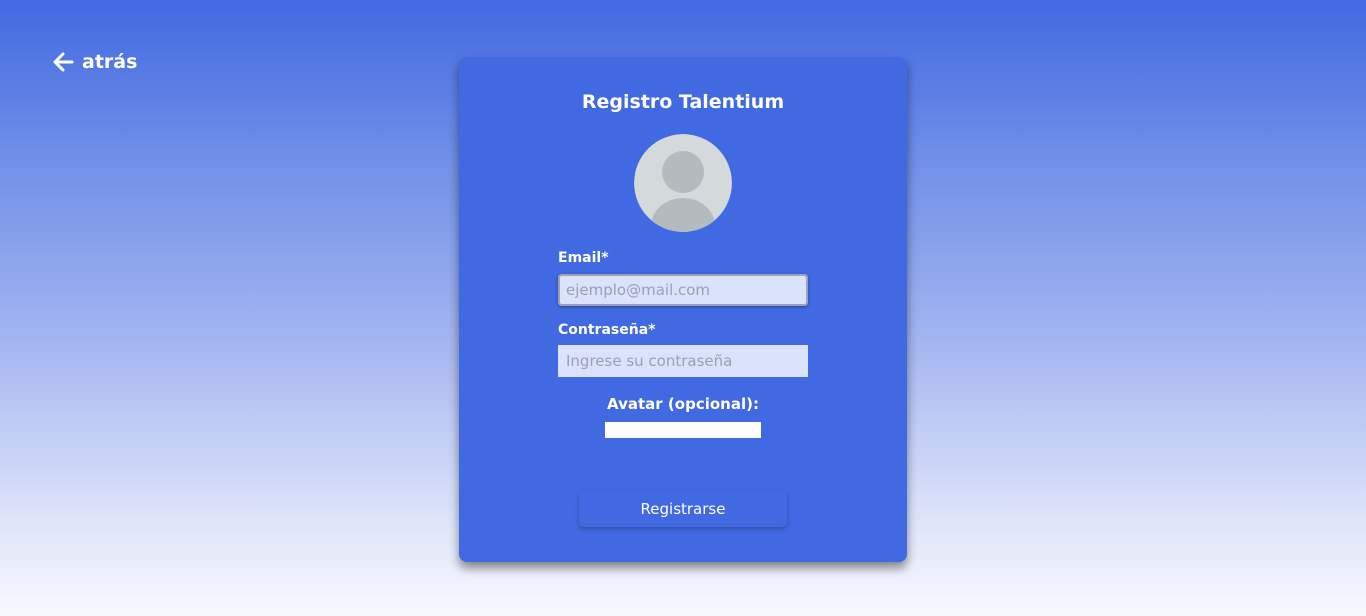 The image size is (1366, 616). I want to click on avatar-file-input, so click(683, 430).